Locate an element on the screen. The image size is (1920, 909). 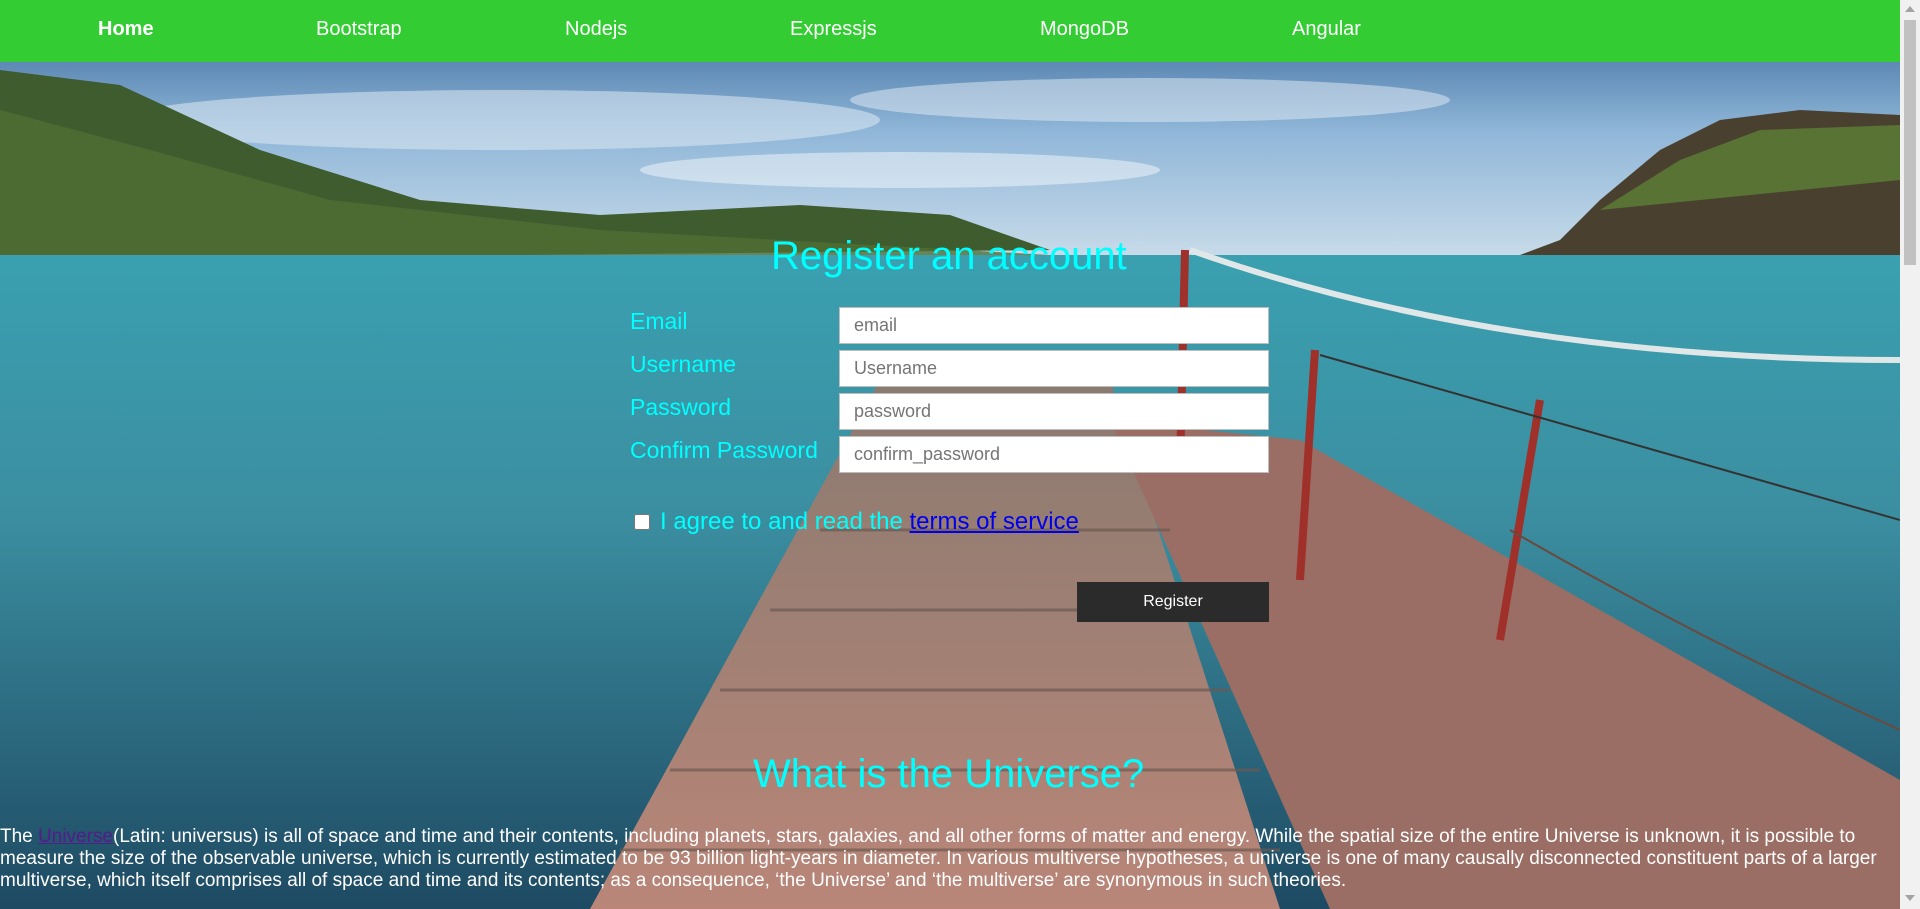
confirm-password-field is located at coordinates (1054, 454).